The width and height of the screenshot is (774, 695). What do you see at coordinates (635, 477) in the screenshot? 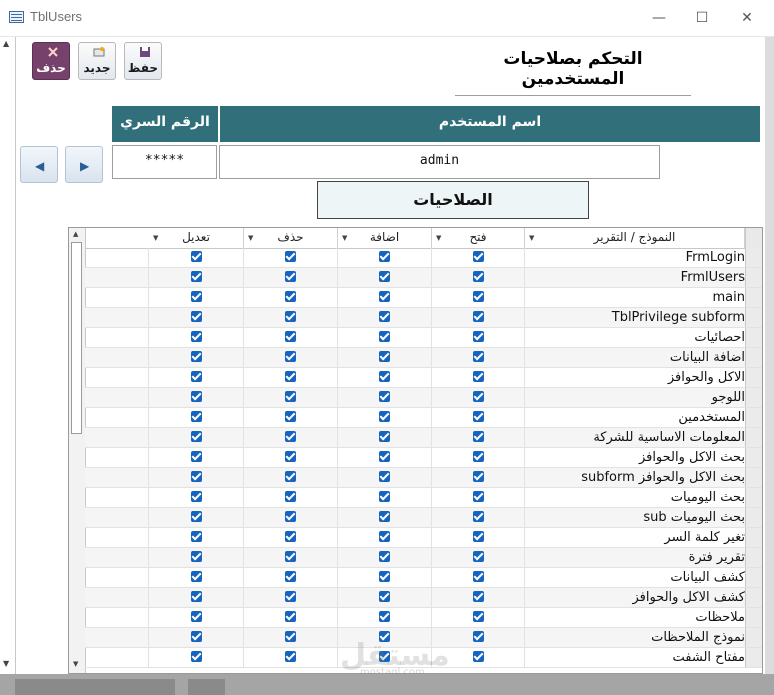
I see `cell-form-name: بحث الاكل والحوافز subform` at bounding box center [635, 477].